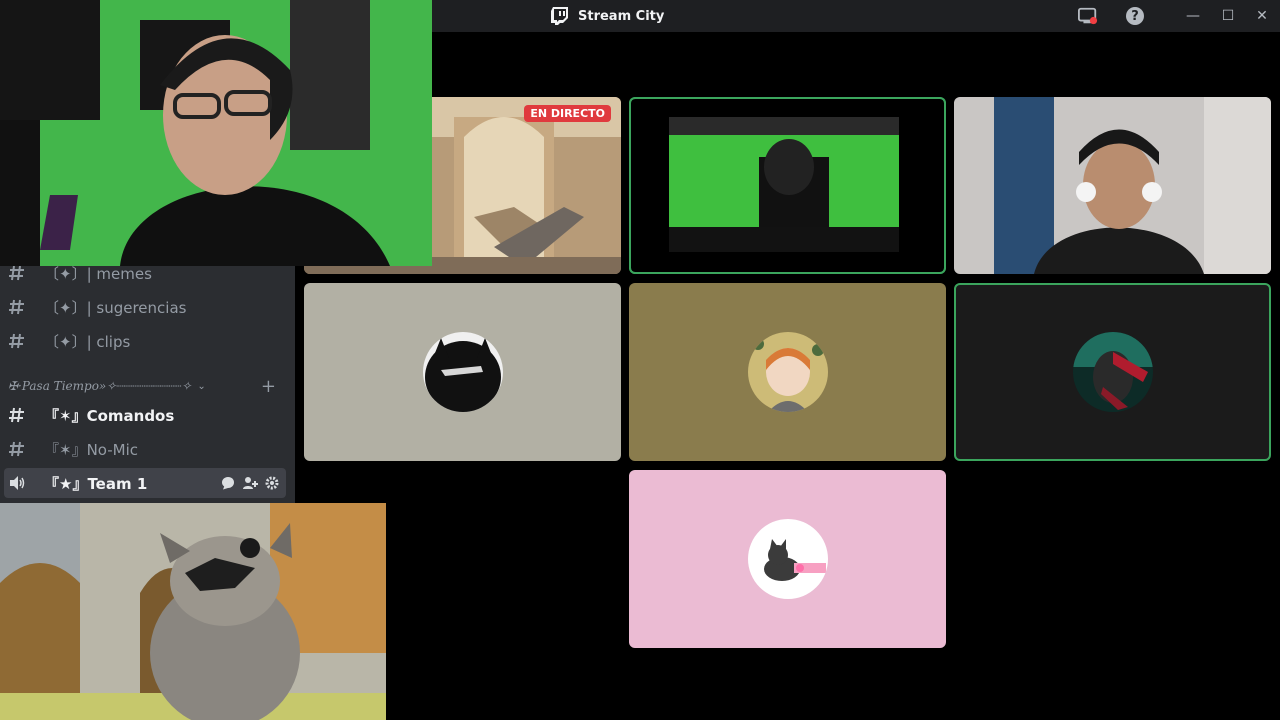 This screenshot has width=1280, height=720. Describe the element at coordinates (115, 307) in the screenshot. I see `channel-label: 〔✦〕| sugerencias` at that location.